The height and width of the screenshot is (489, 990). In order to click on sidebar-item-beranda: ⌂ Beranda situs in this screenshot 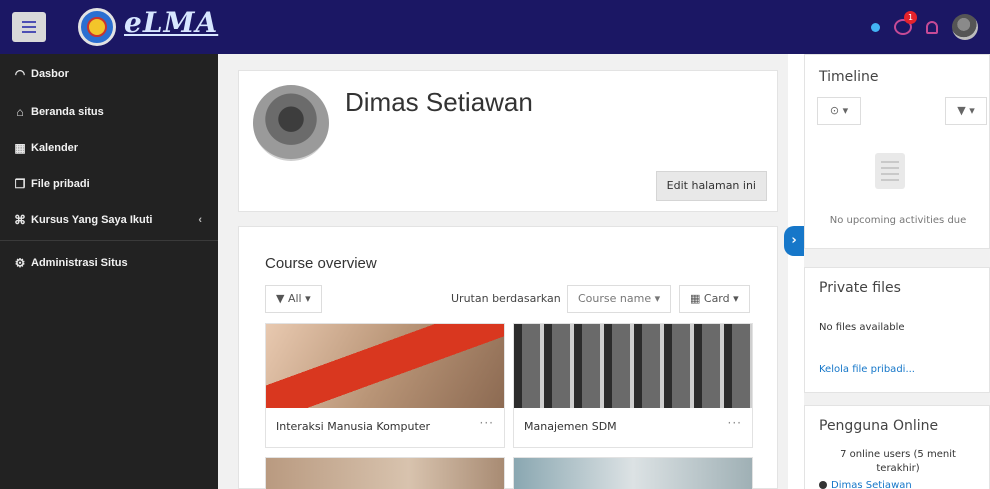, I will do `click(109, 112)`.